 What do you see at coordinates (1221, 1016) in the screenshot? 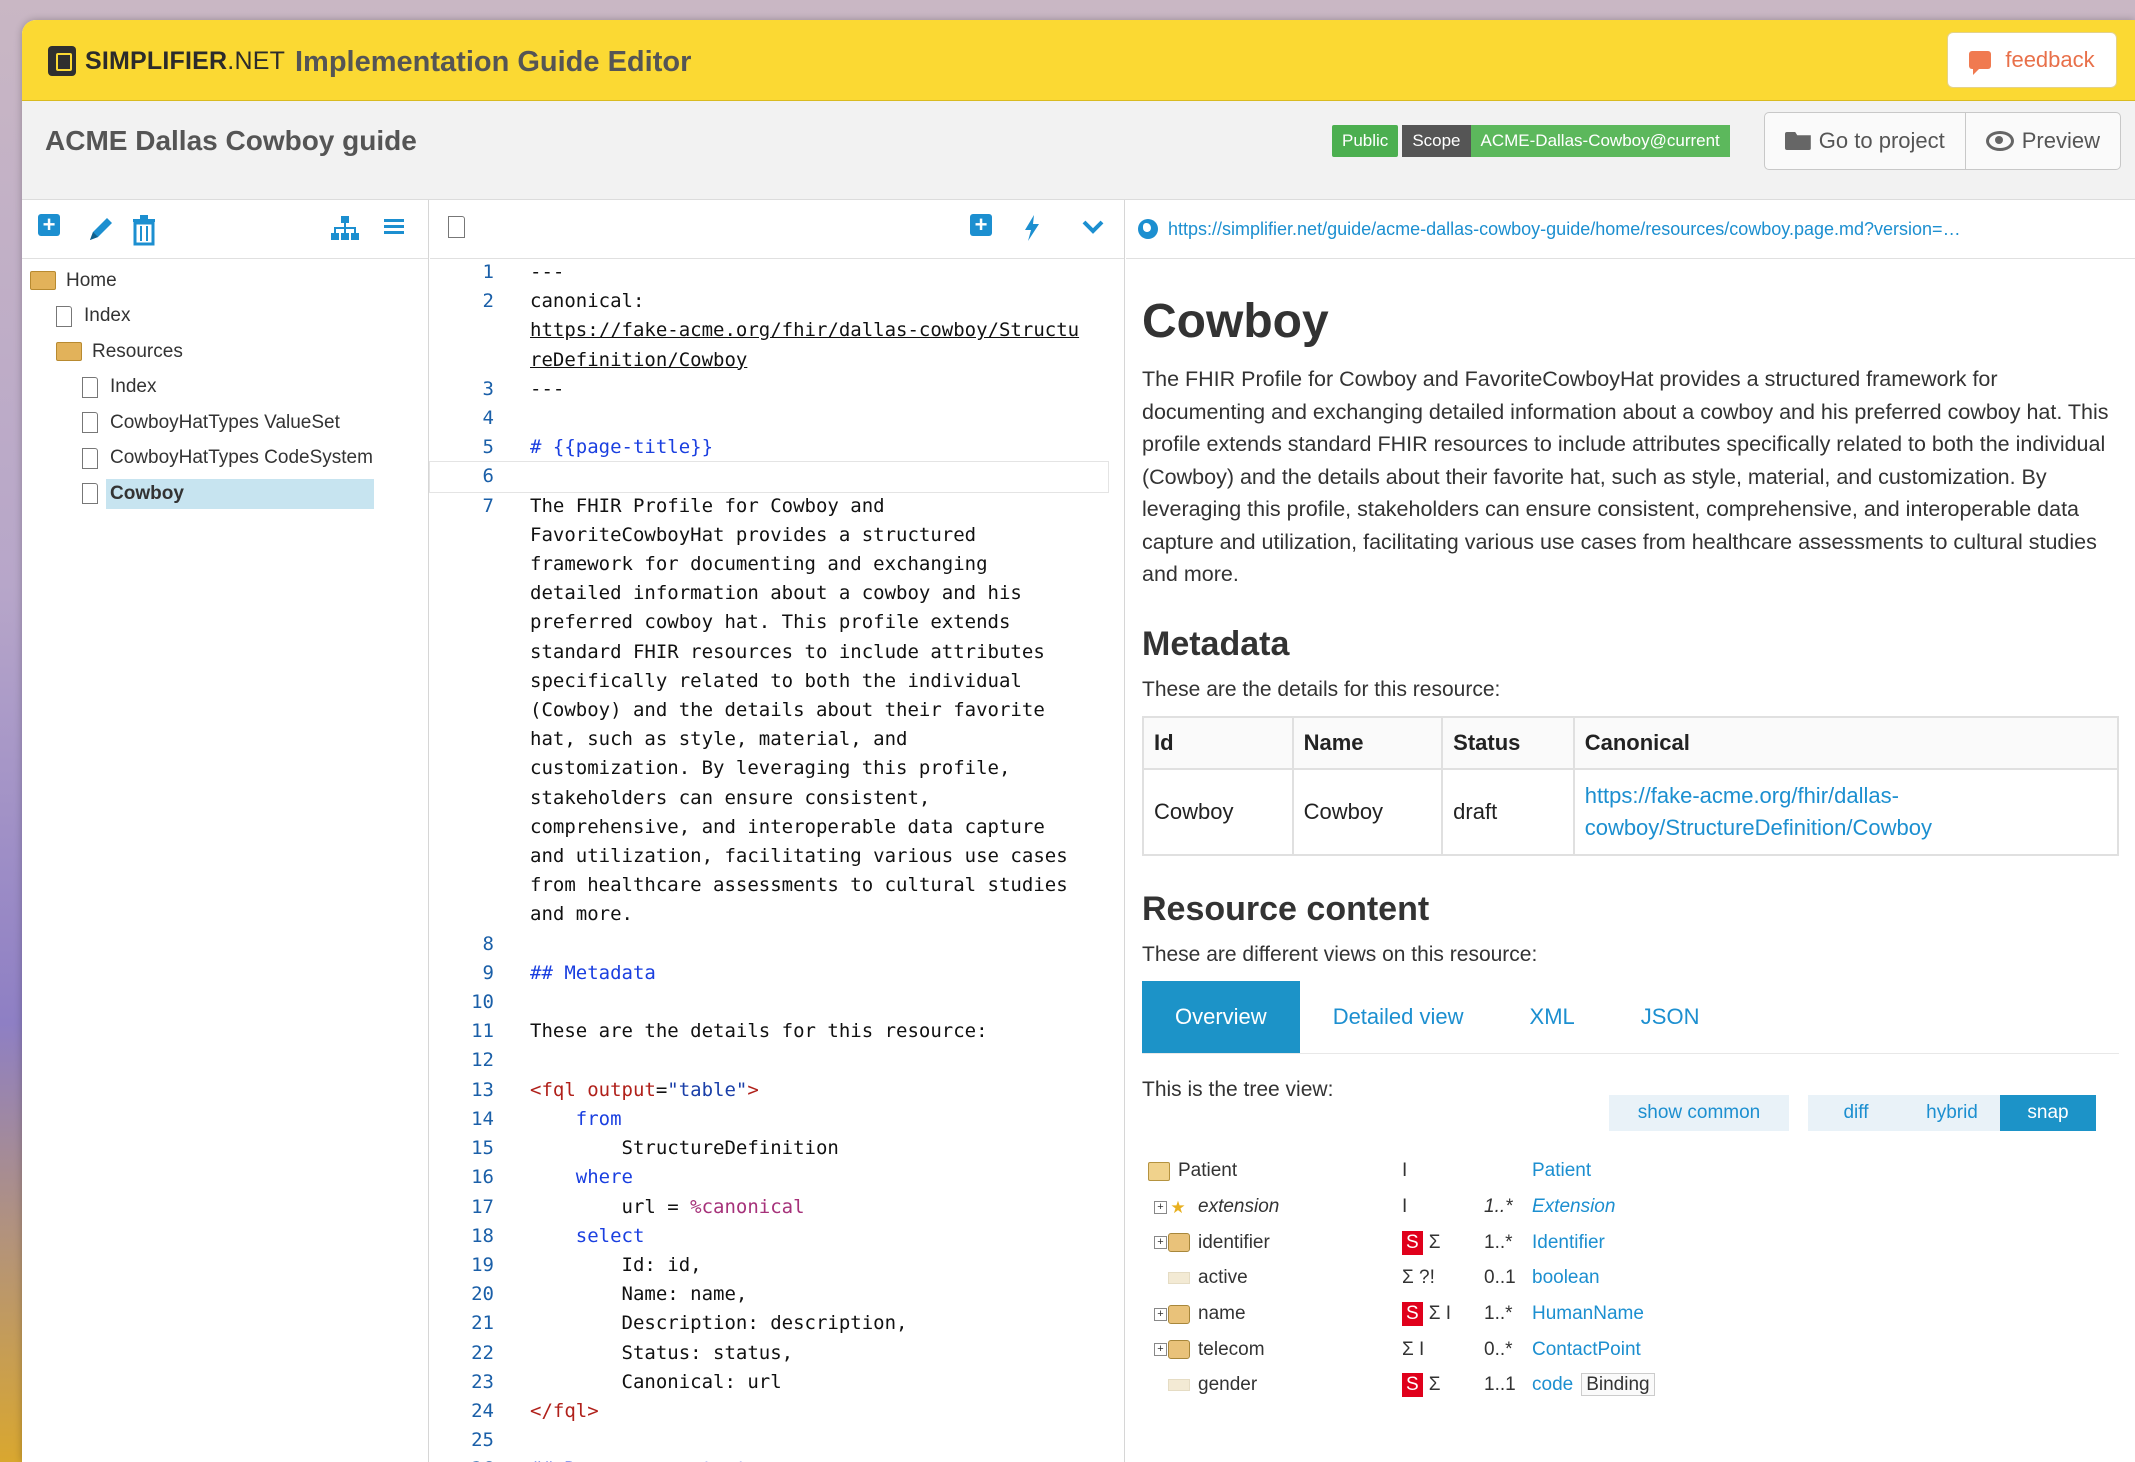
I see `tab-overview: Overview` at bounding box center [1221, 1016].